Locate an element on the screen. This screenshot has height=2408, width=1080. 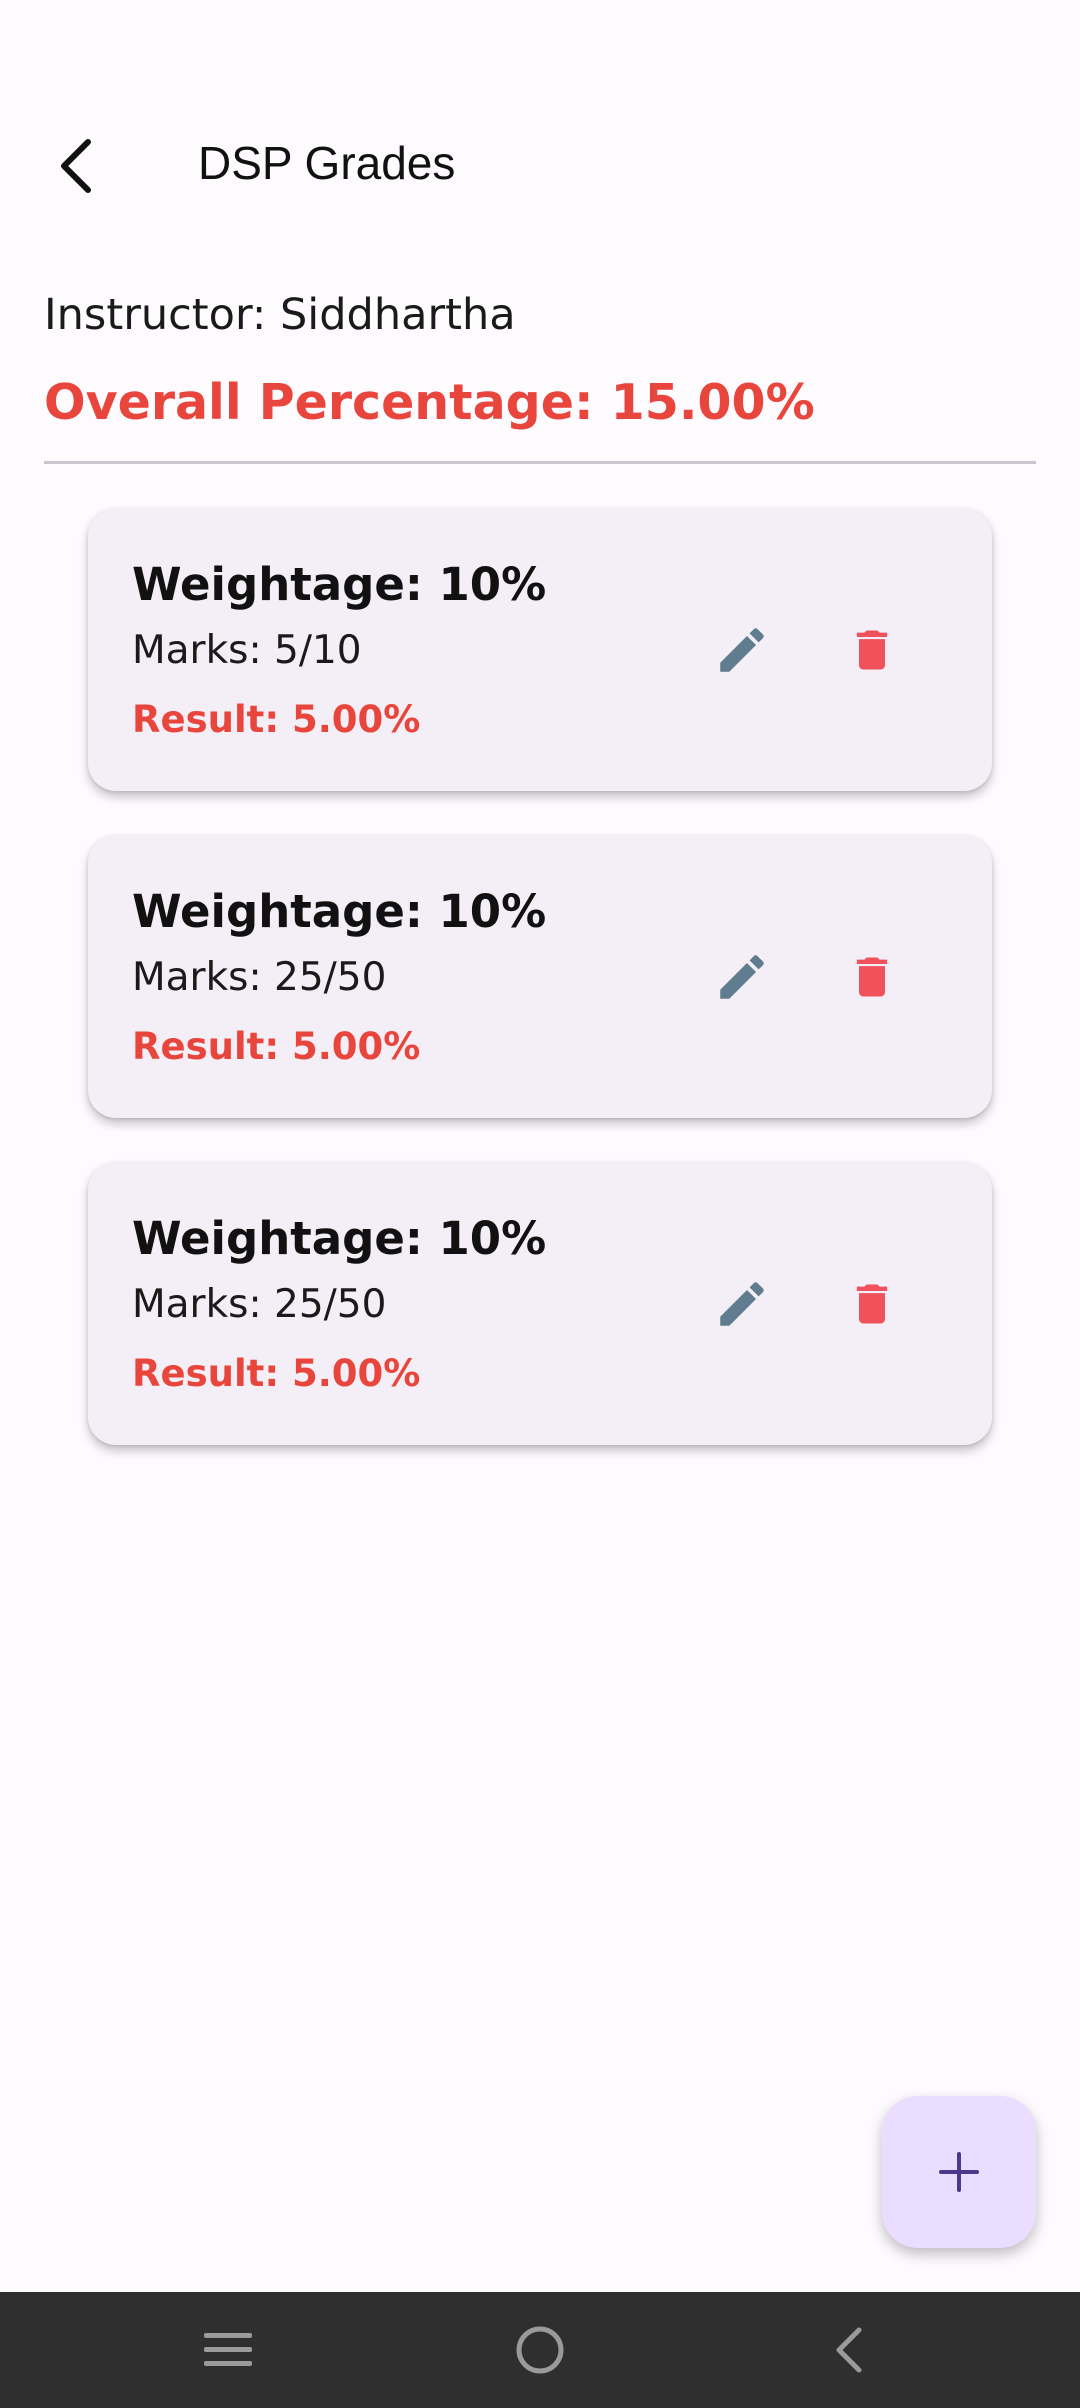
divider is located at coordinates (540, 462).